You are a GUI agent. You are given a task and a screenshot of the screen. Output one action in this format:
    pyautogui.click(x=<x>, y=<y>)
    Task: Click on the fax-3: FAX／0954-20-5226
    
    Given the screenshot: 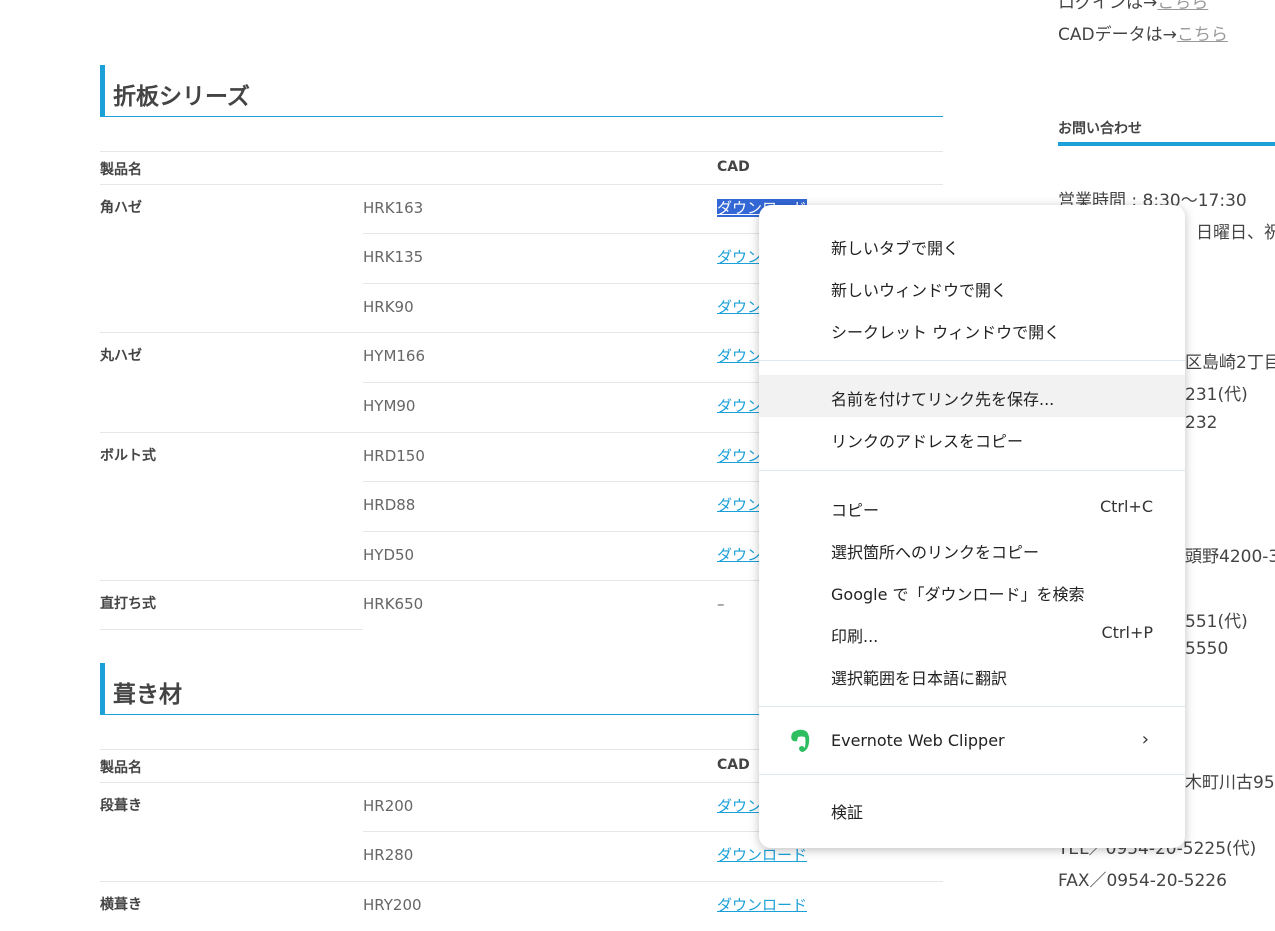 What is the action you would take?
    pyautogui.click(x=1142, y=881)
    